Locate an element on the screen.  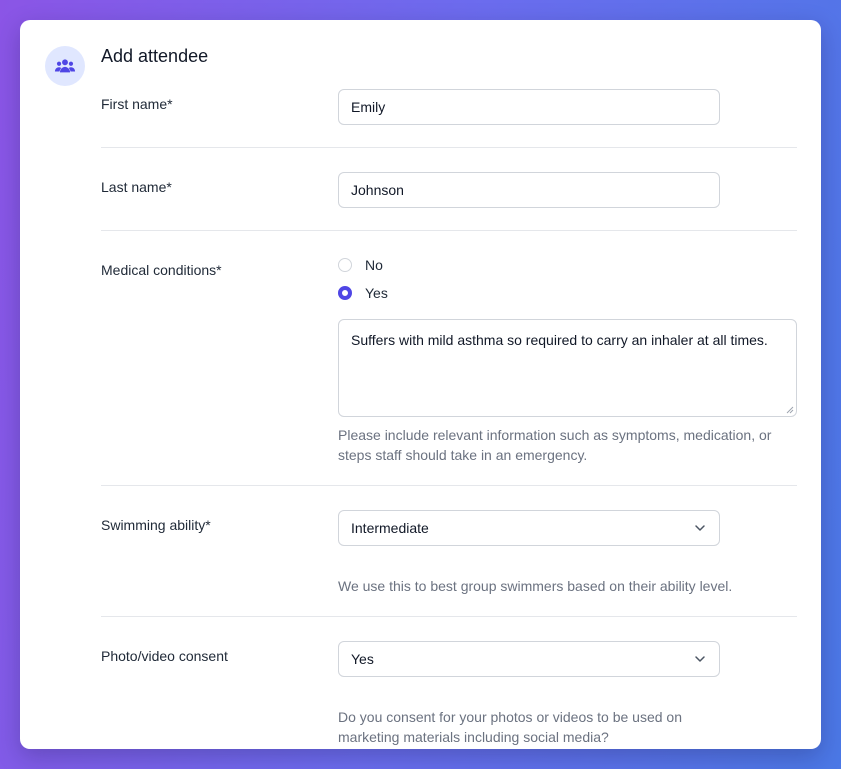
last-name-row: Last name* Johnson is located at coordinates (449, 200).